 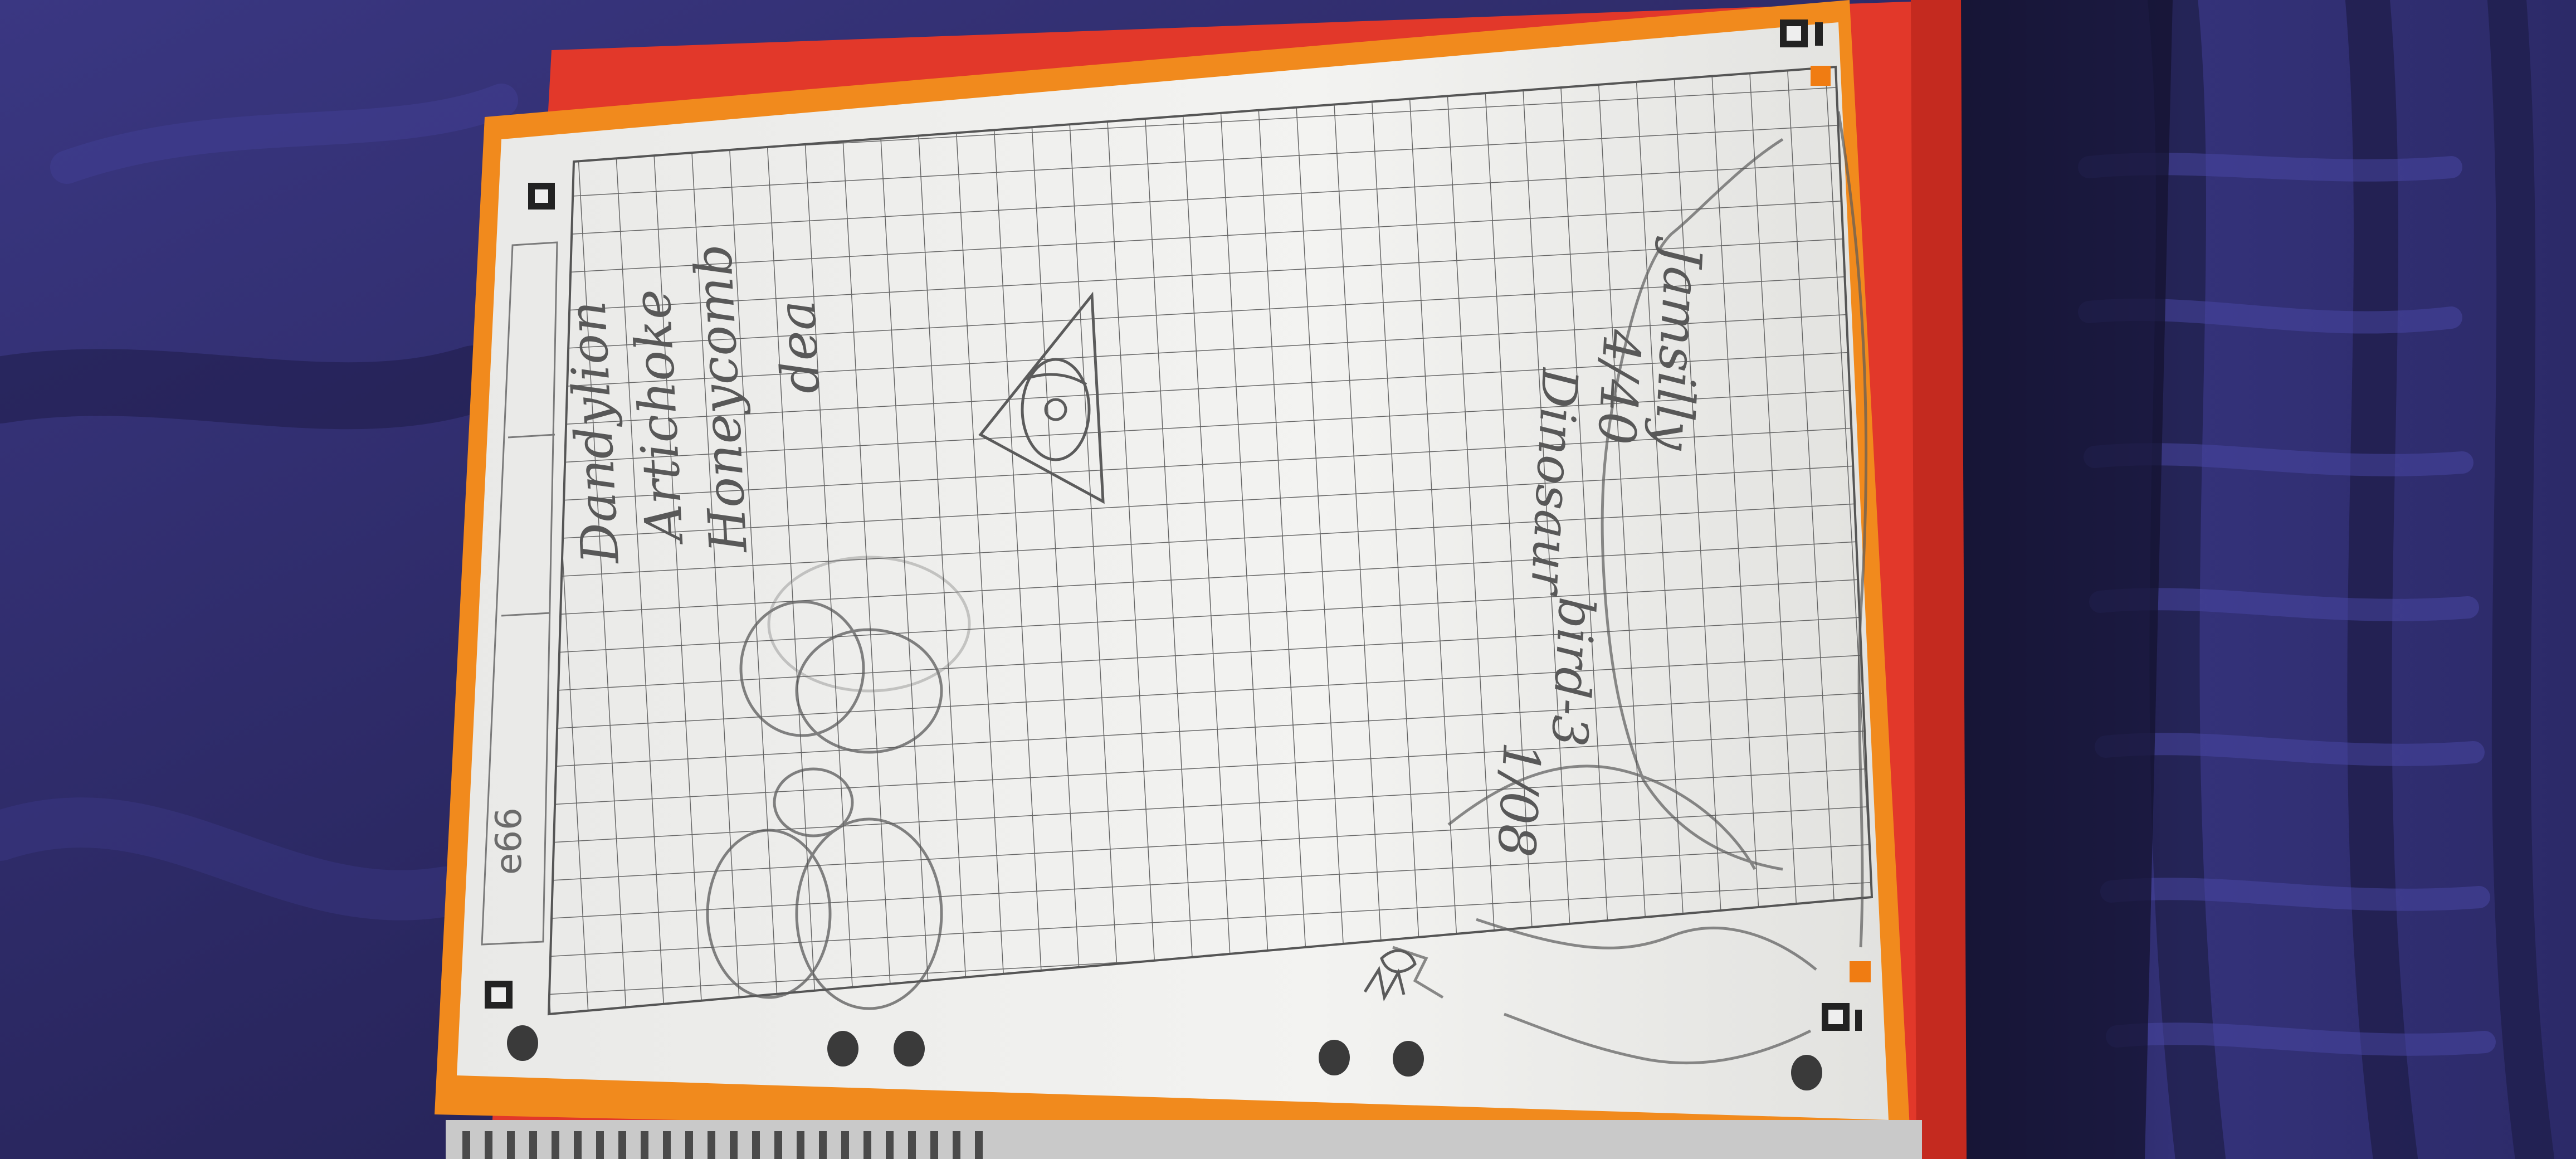 What do you see at coordinates (1554, 482) in the screenshot?
I see `handwriting-word-7: Dinosaur` at bounding box center [1554, 482].